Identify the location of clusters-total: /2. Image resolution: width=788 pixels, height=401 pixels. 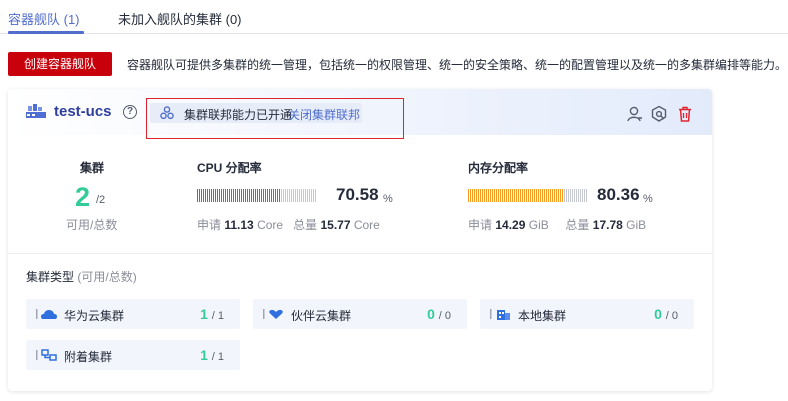
(101, 200).